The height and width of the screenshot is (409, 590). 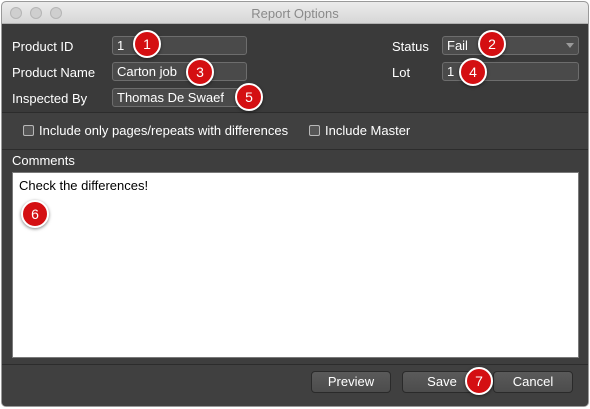 I want to click on title-bar: Report Options, so click(x=295, y=13).